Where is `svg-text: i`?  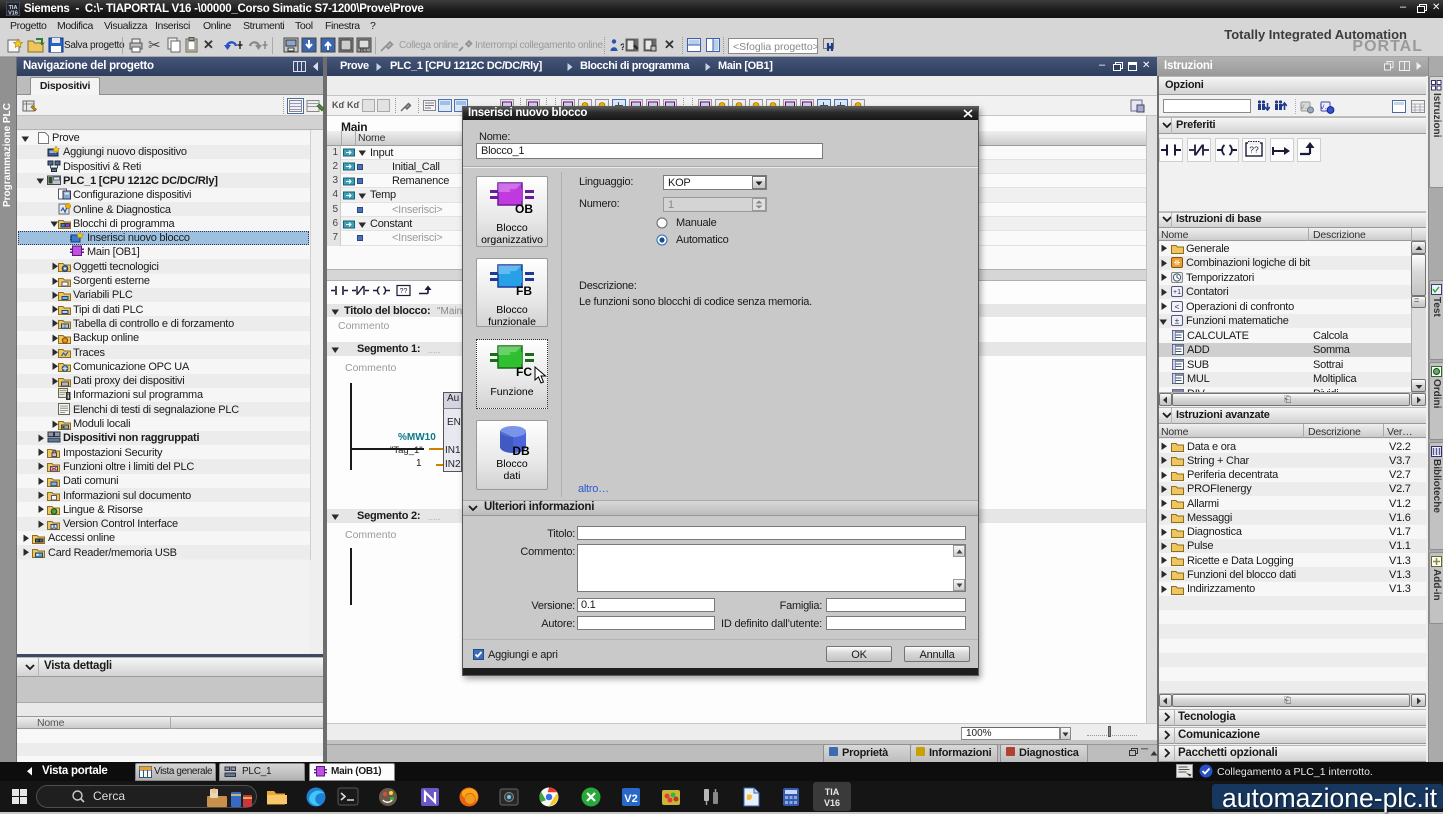 svg-text: i is located at coordinates (68, 397).